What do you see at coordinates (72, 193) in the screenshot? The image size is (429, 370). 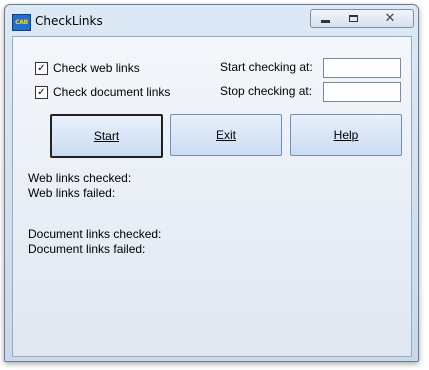 I see `web-links-failed-label: Web links failed:` at bounding box center [72, 193].